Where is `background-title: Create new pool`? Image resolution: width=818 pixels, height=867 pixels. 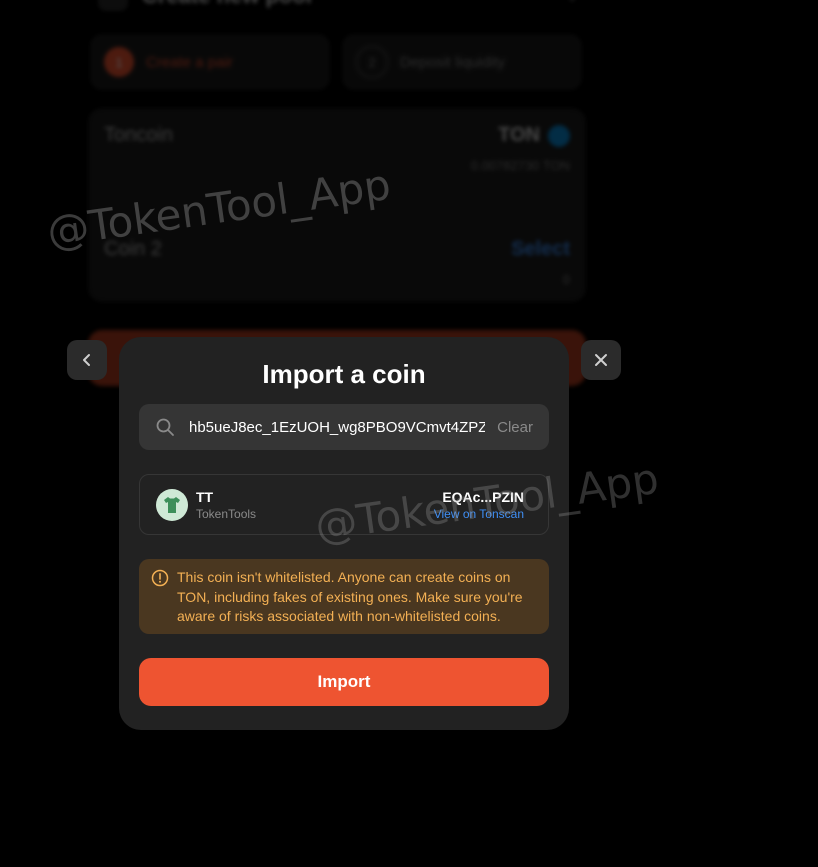
background-title: Create new pool is located at coordinates (227, 4).